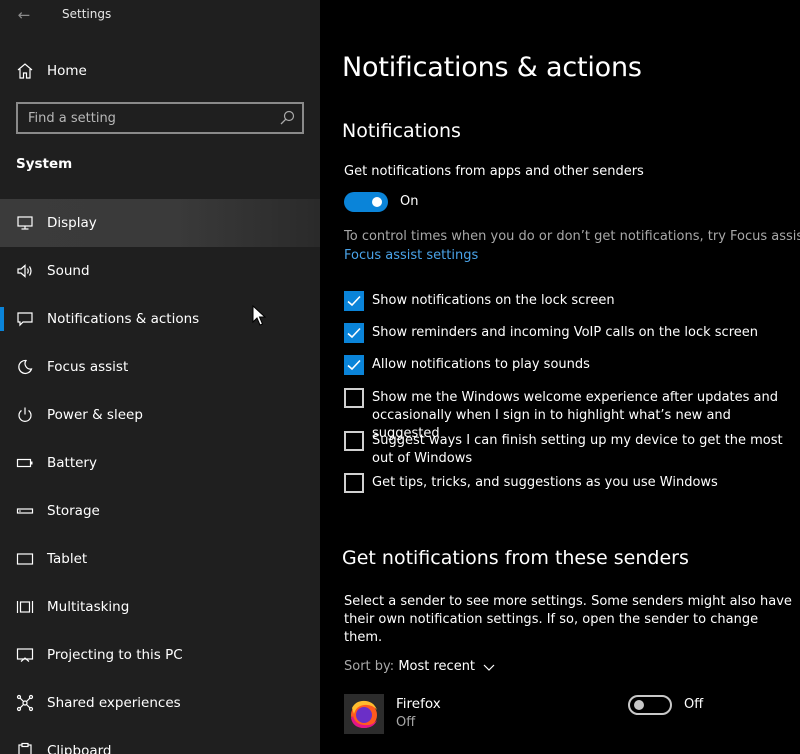 Image resolution: width=800 pixels, height=754 pixels. What do you see at coordinates (25, 511) in the screenshot?
I see `storage-icon` at bounding box center [25, 511].